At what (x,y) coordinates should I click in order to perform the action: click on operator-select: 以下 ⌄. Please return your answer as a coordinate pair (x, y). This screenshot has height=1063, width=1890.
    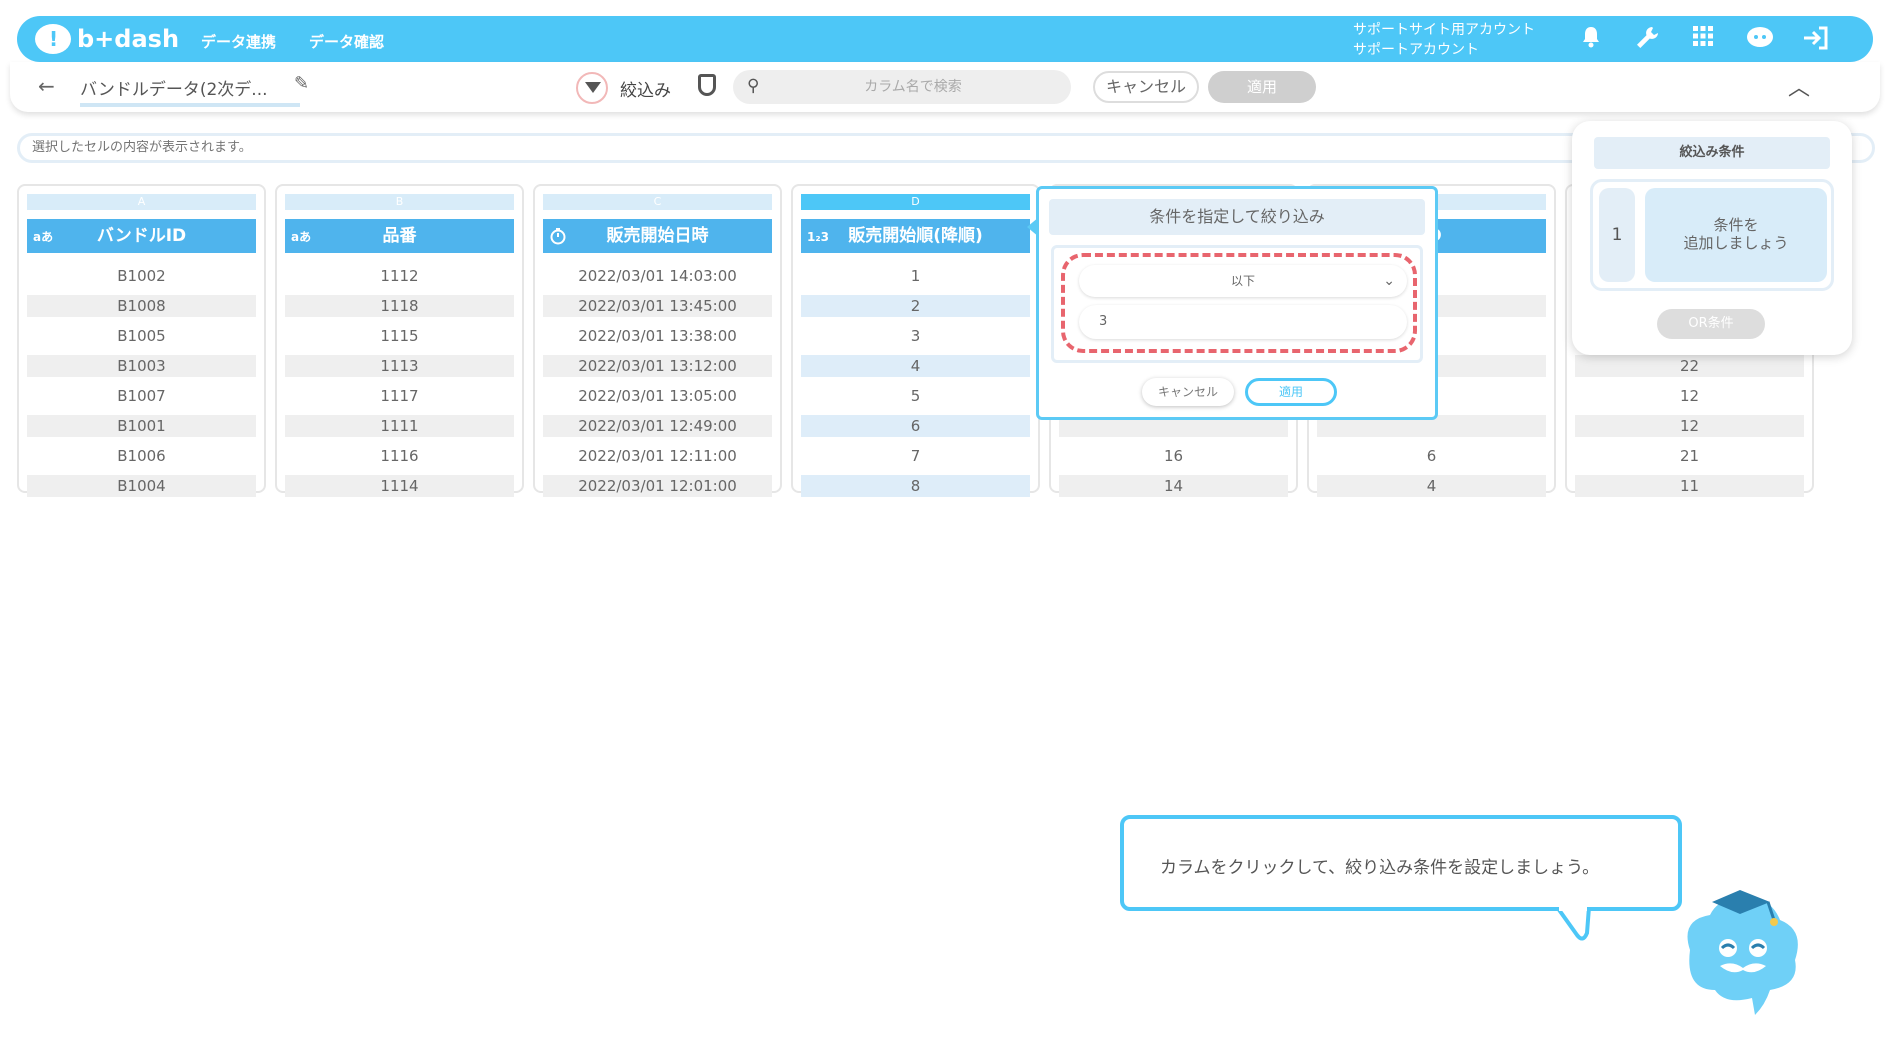
    Looking at the image, I should click on (1243, 281).